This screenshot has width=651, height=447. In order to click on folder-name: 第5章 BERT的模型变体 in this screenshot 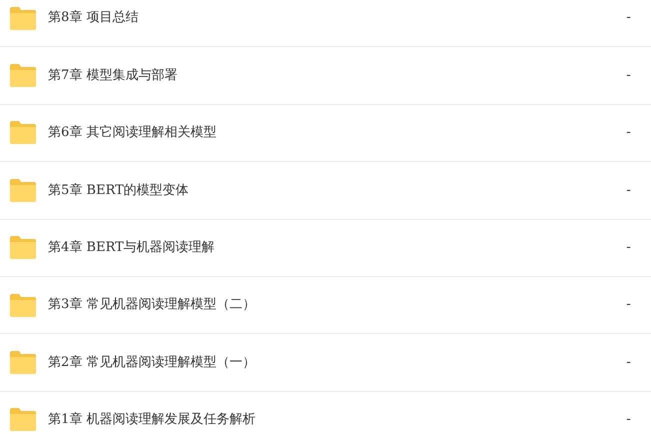, I will do `click(118, 190)`.